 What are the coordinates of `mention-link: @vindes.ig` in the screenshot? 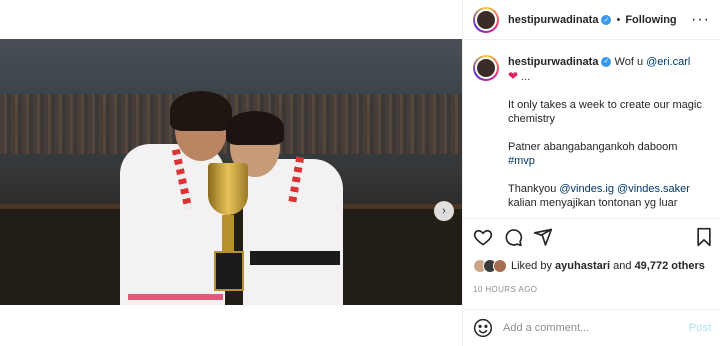 It's located at (586, 189).